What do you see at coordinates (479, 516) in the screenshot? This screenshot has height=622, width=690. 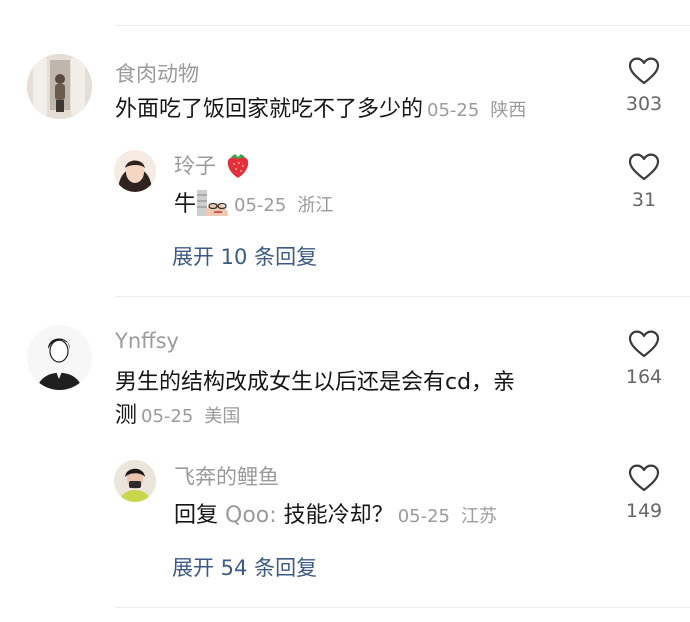 I see `reply-location: 江苏` at bounding box center [479, 516].